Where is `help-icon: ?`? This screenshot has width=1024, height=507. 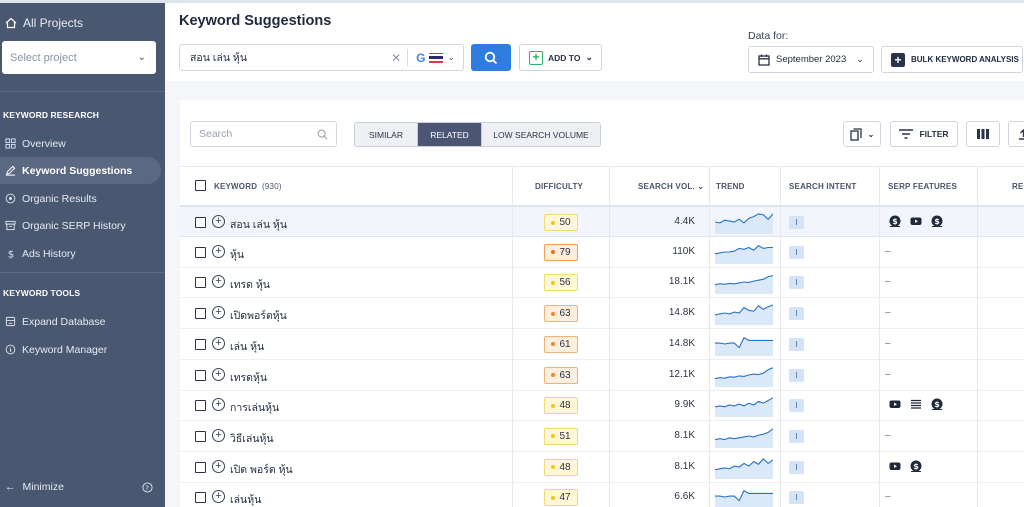
help-icon: ? is located at coordinates (147, 487).